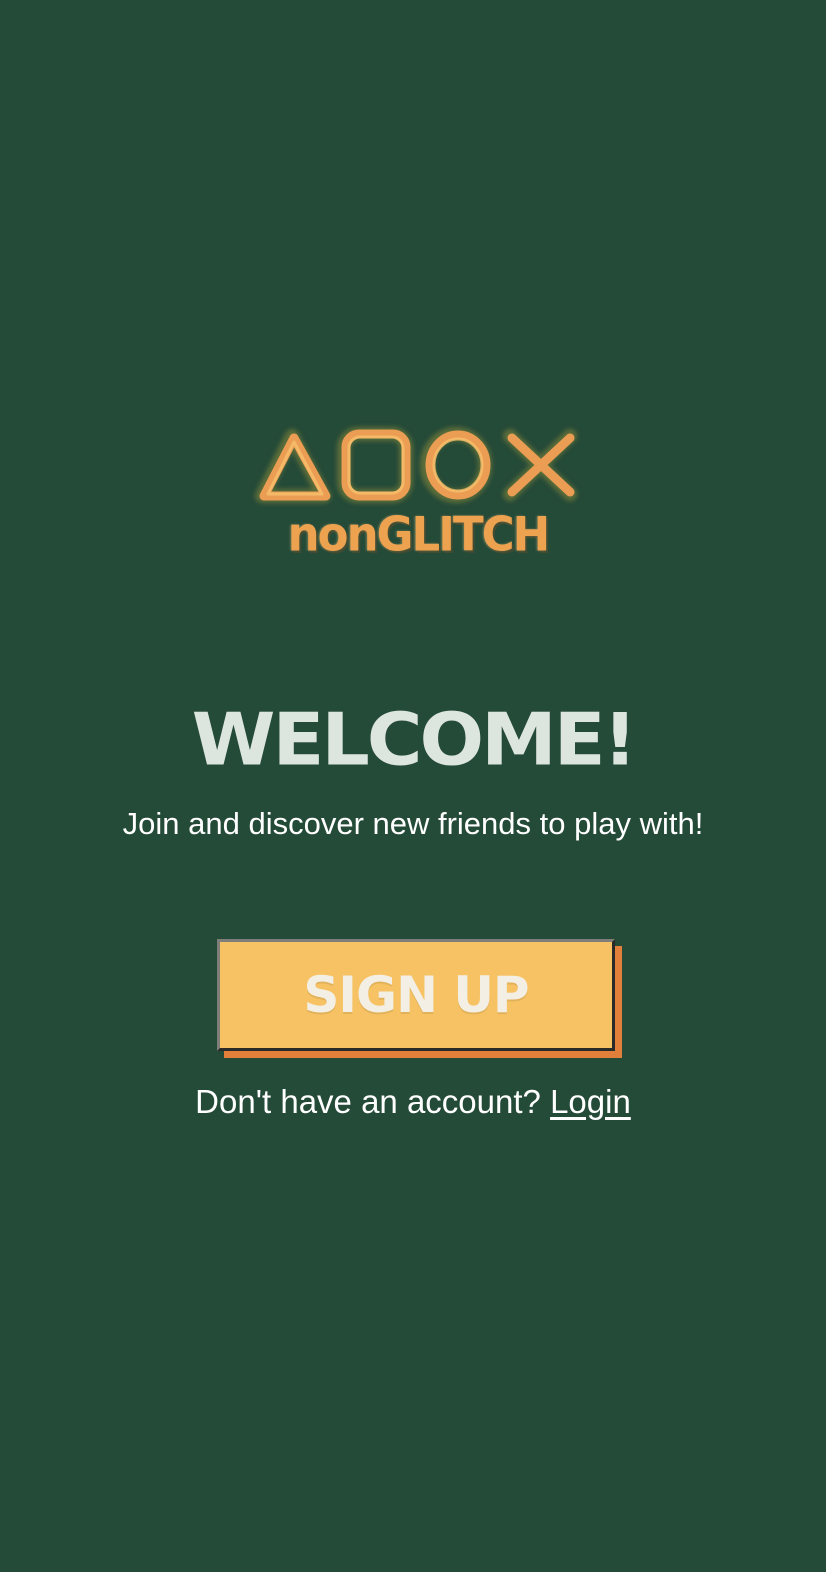 The height and width of the screenshot is (1572, 826). Describe the element at coordinates (414, 739) in the screenshot. I see `welcome-title: WELCOME!` at that location.